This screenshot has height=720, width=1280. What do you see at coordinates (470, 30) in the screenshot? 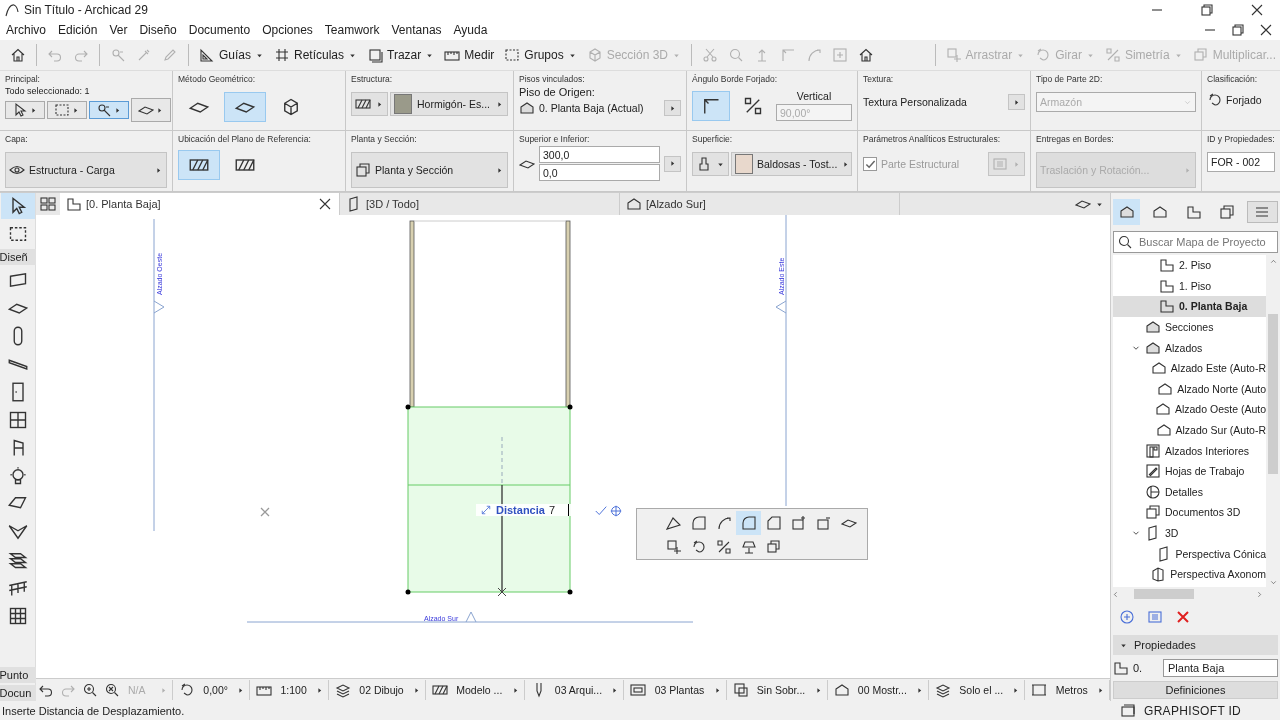
I see `menu-item: Ayuda` at bounding box center [470, 30].